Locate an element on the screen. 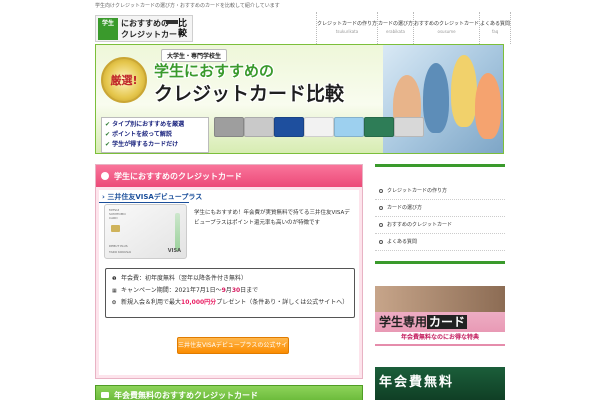 This screenshot has height=400, width=600. nav-label: クレジットカードの作り方 is located at coordinates (347, 24).